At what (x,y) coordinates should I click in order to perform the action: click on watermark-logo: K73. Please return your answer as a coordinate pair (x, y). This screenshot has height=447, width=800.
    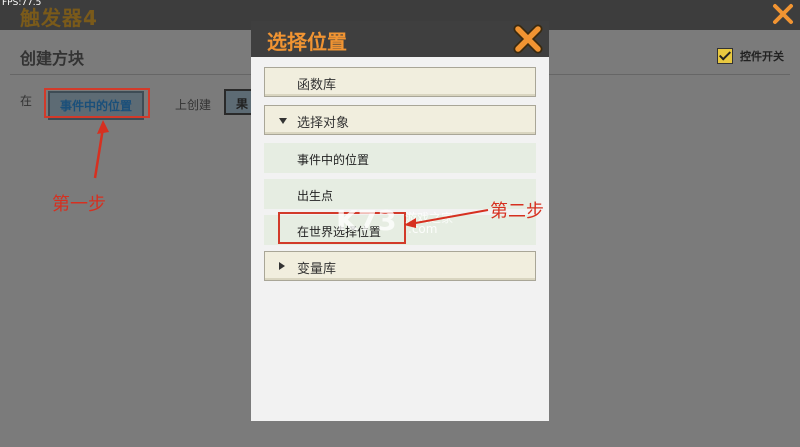
    Looking at the image, I should click on (366, 220).